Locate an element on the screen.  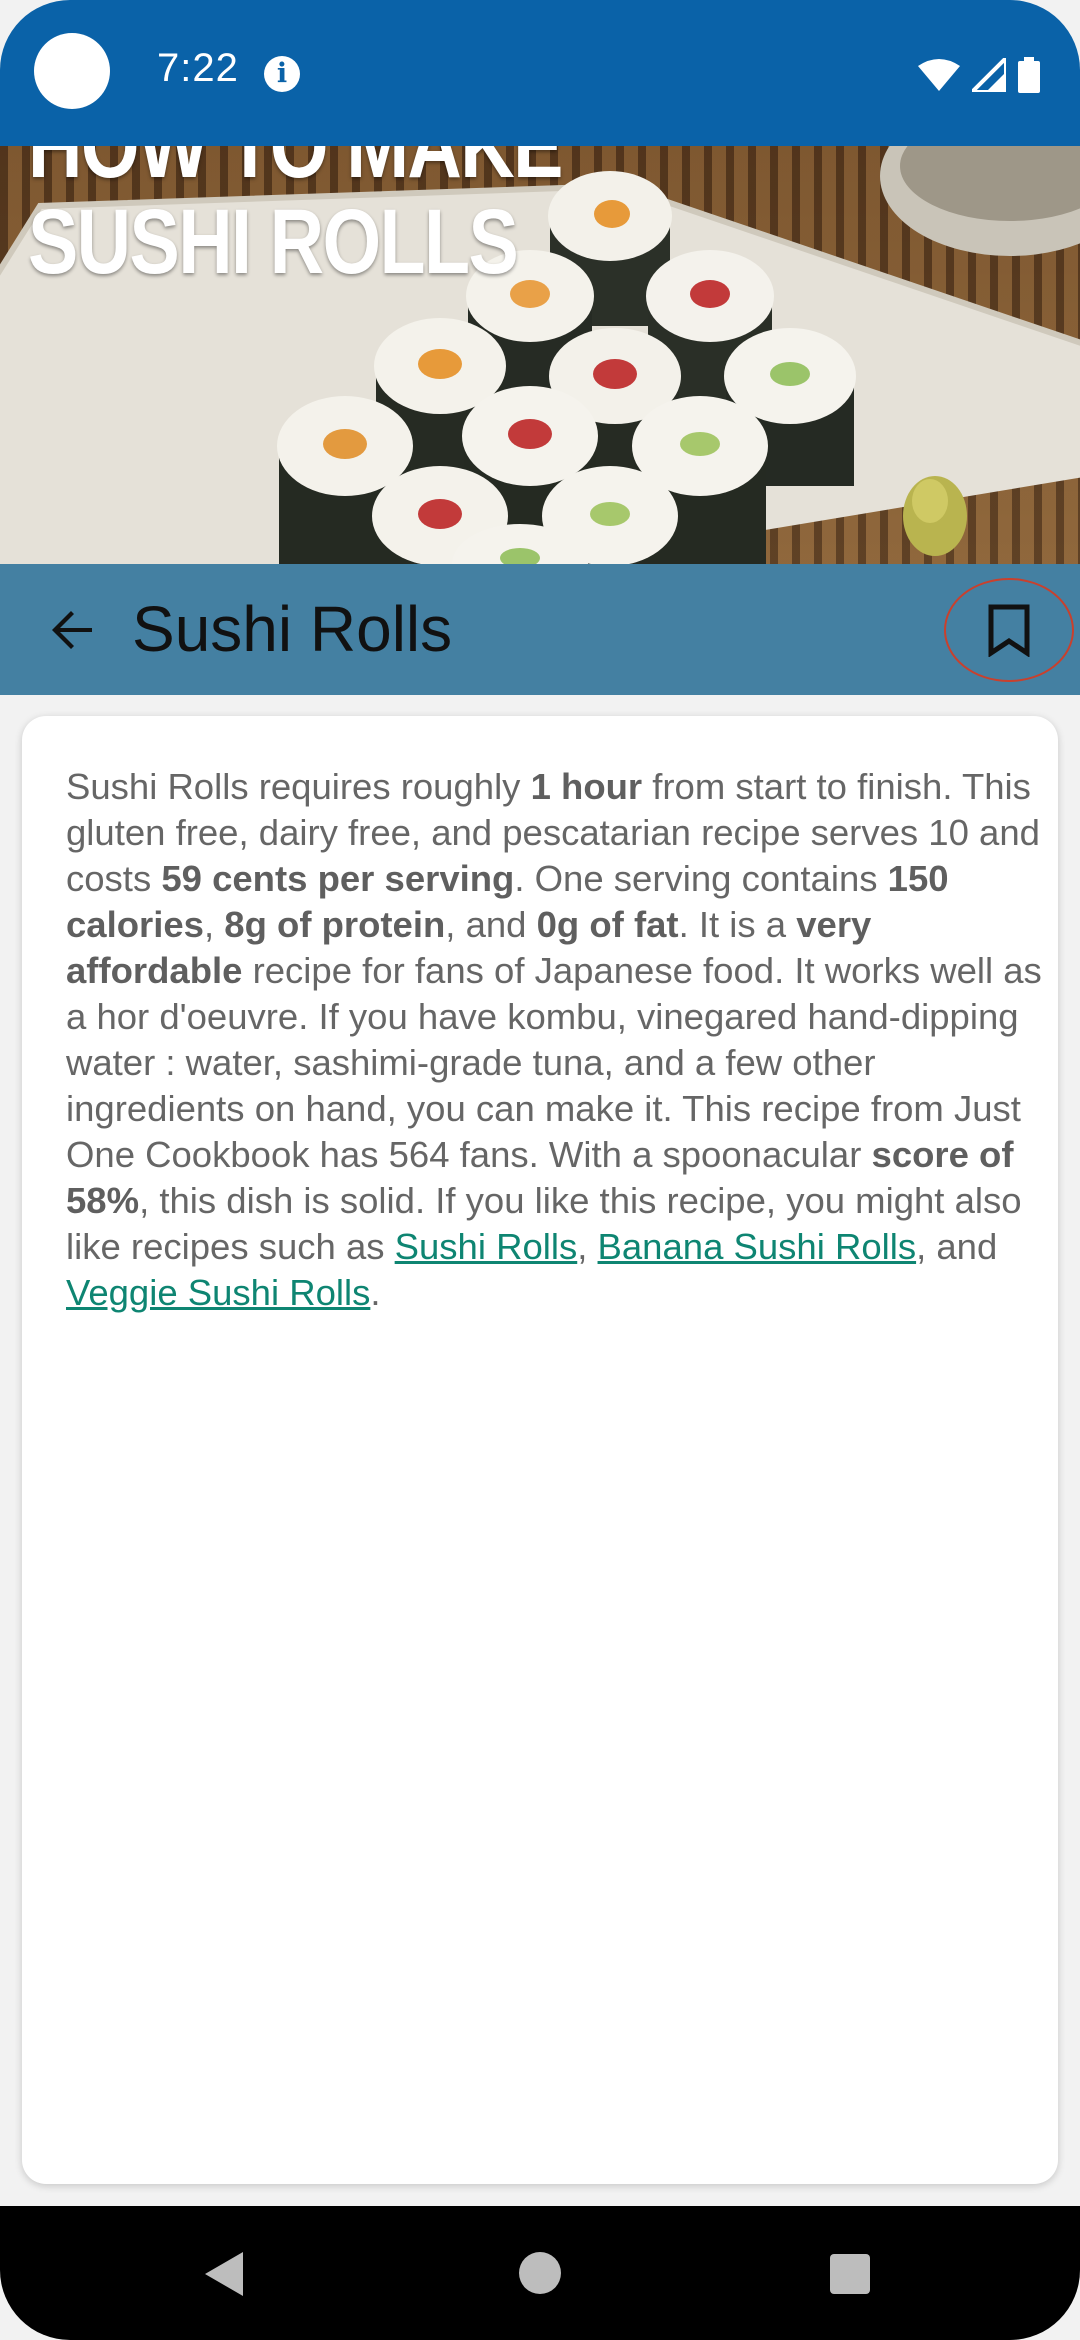
bookmark-icon is located at coordinates (1009, 630).